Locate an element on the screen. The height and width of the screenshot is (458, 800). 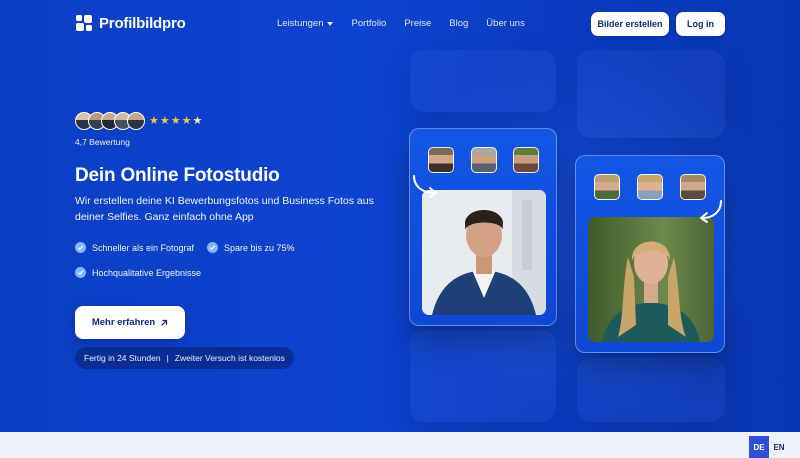
feature-label: Spare bis zu 75% is located at coordinates (259, 247).